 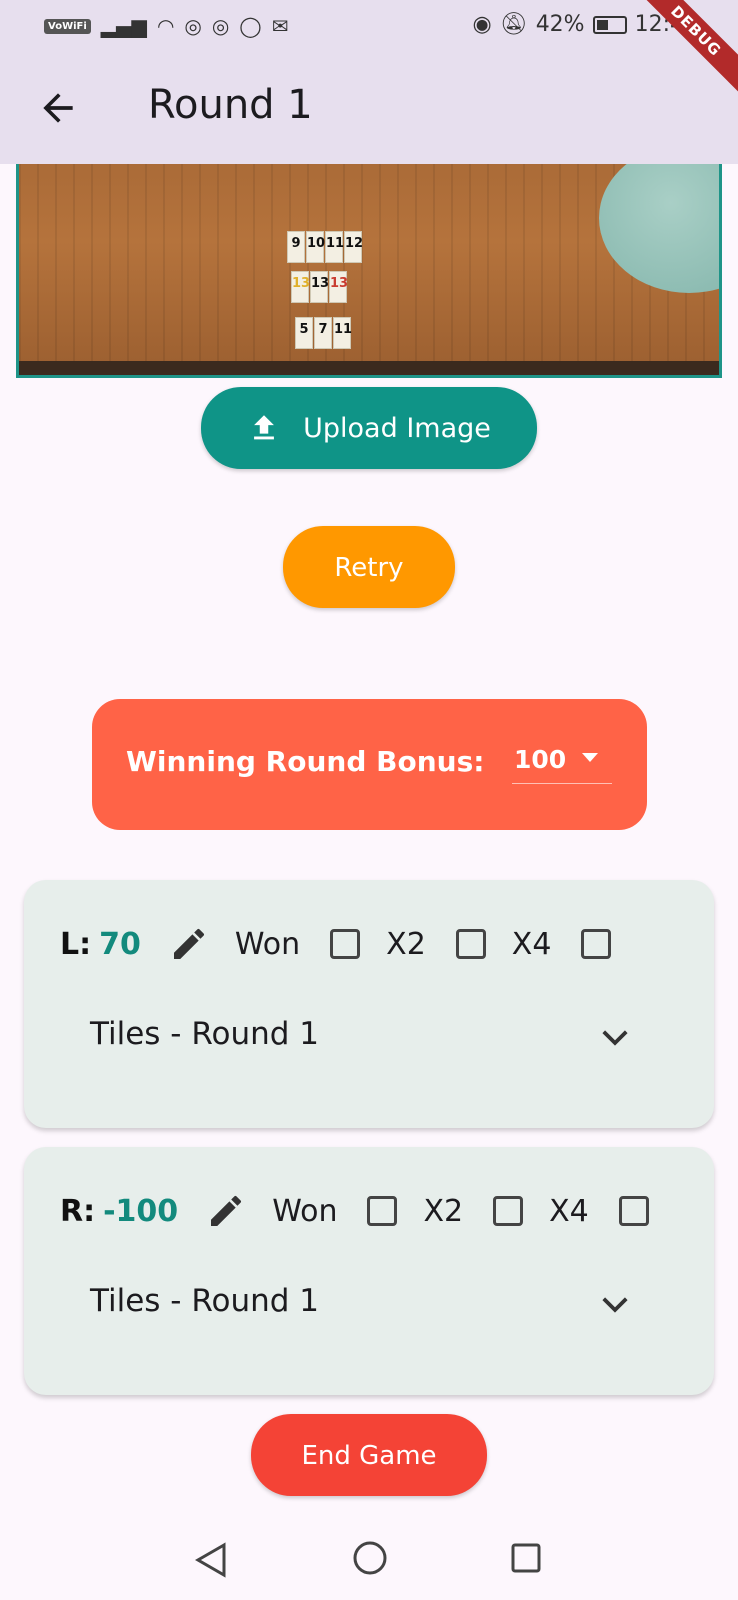 What do you see at coordinates (120, 944) in the screenshot?
I see `player-score: 70` at bounding box center [120, 944].